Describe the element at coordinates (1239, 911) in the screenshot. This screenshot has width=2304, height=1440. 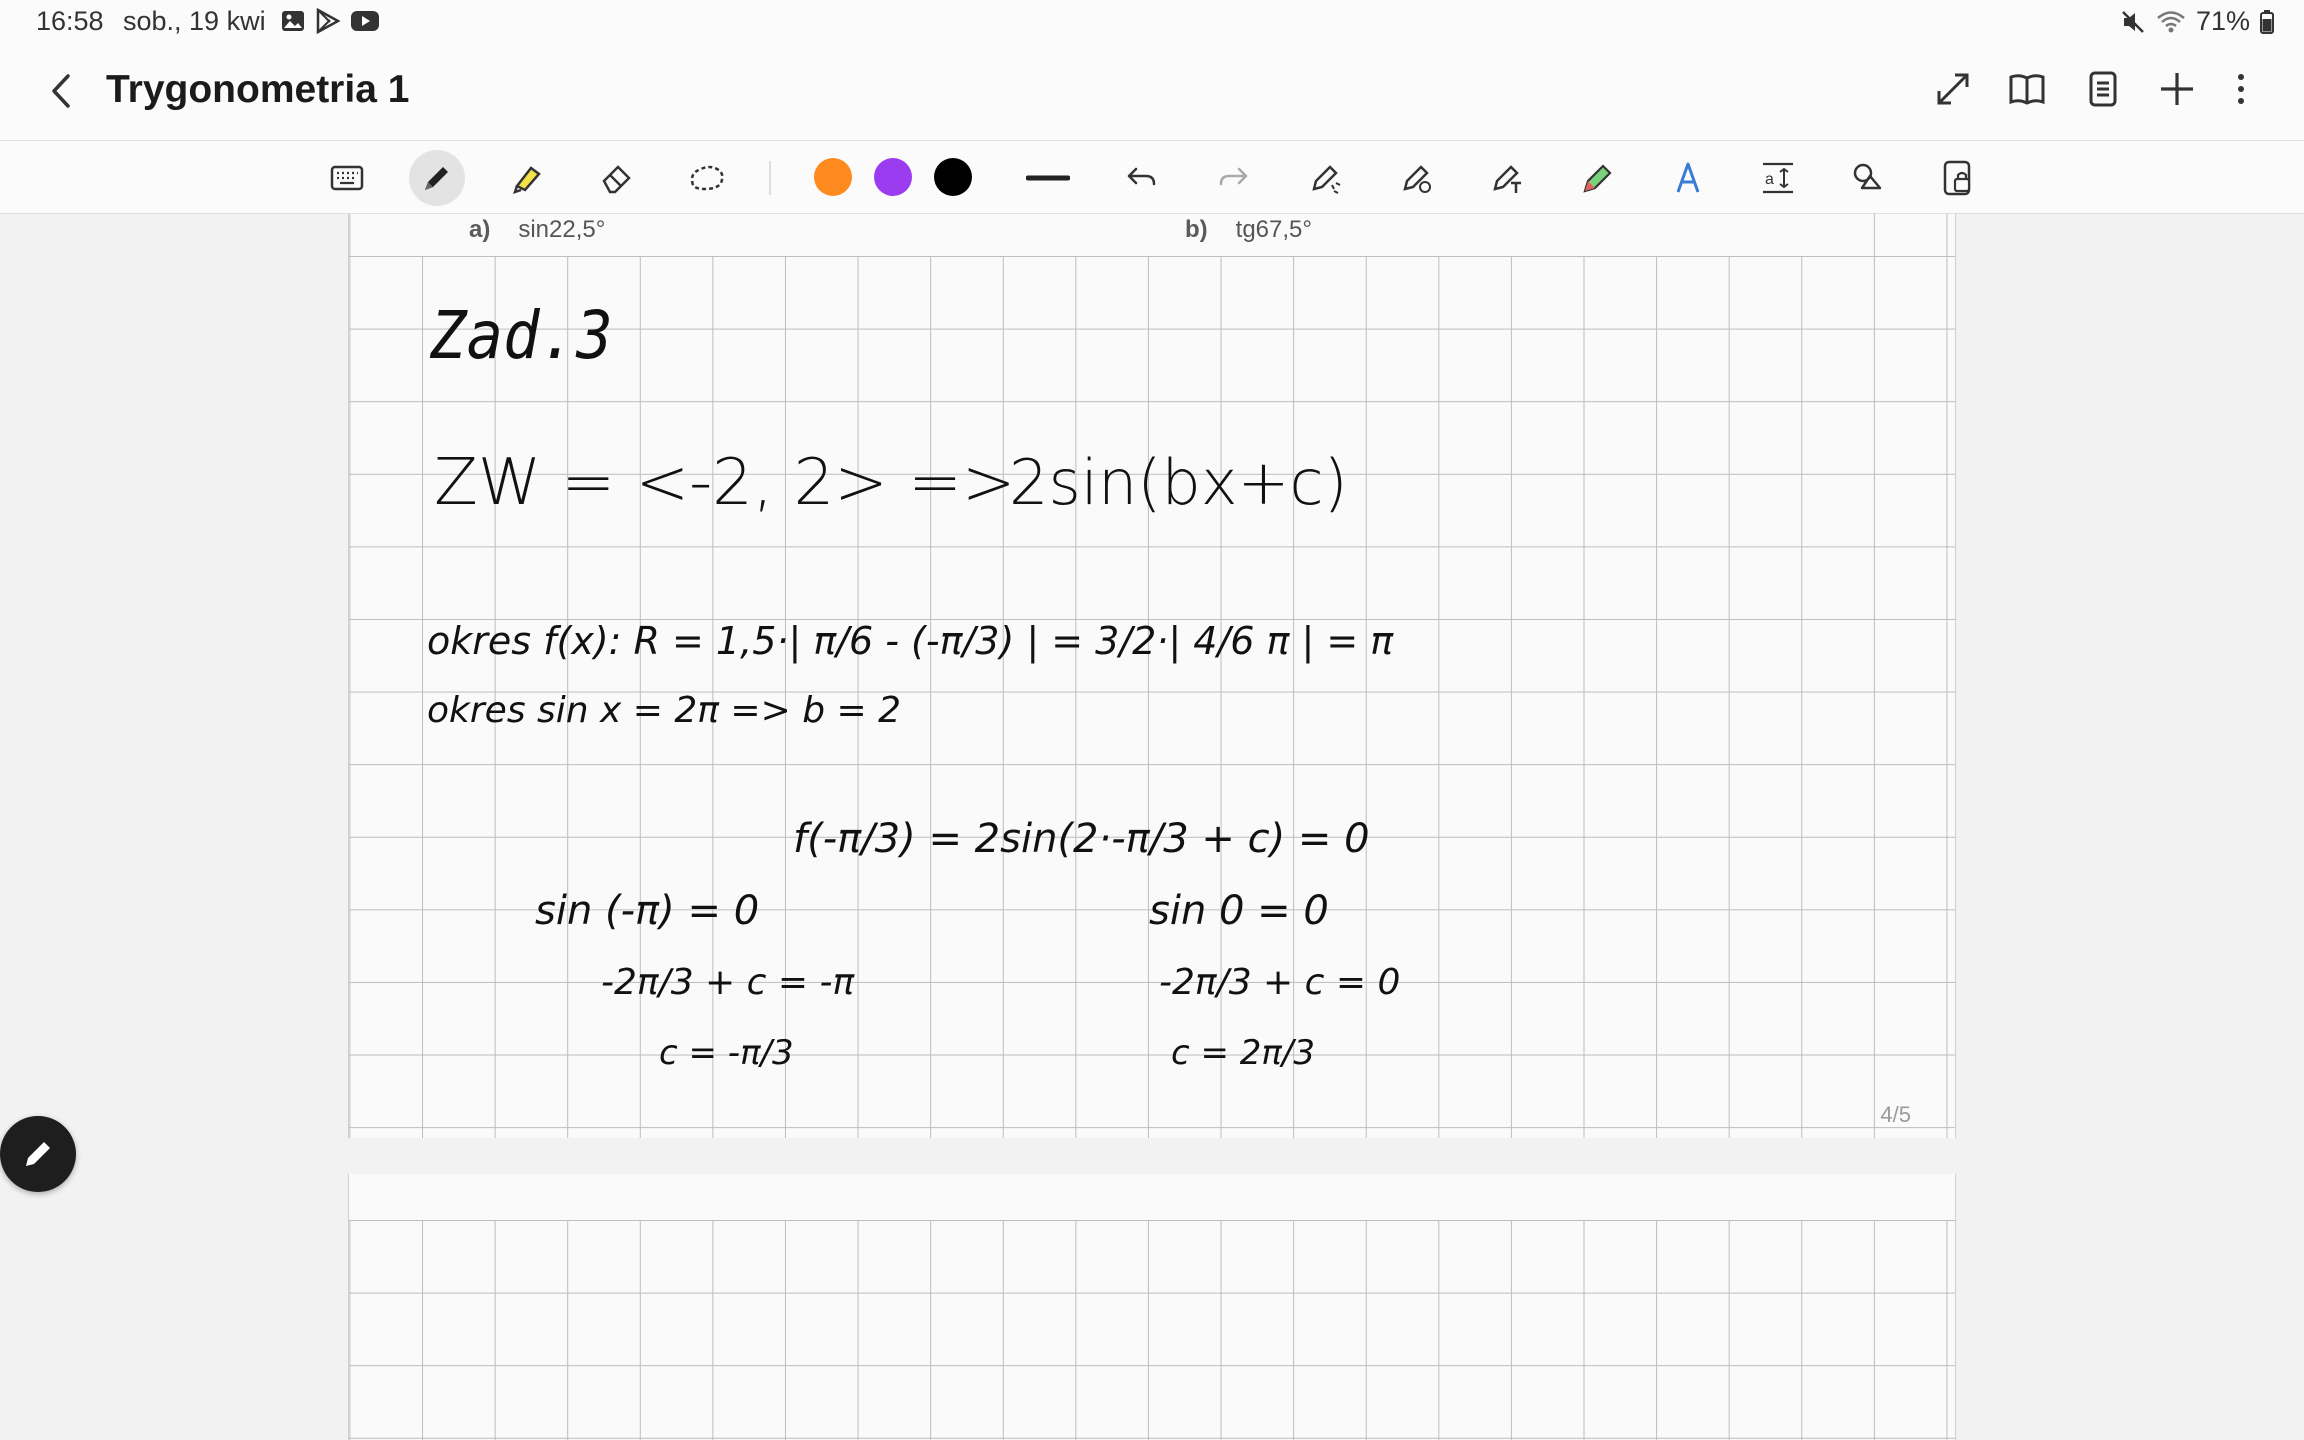
I see `right-col-line1: sin 0 = 0` at that location.